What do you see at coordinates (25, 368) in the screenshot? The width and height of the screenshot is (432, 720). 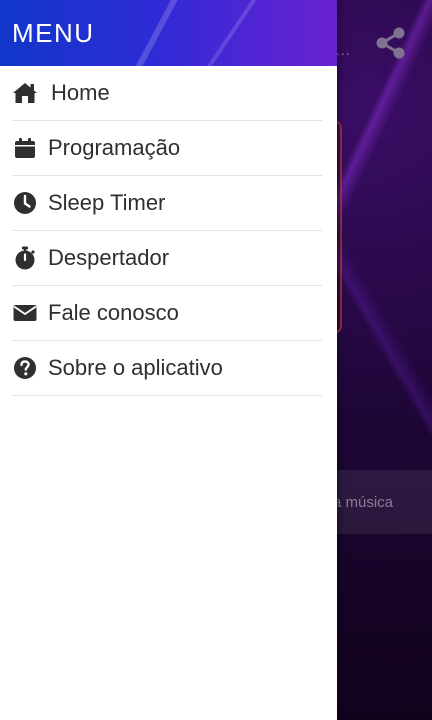 I see `question-icon` at bounding box center [25, 368].